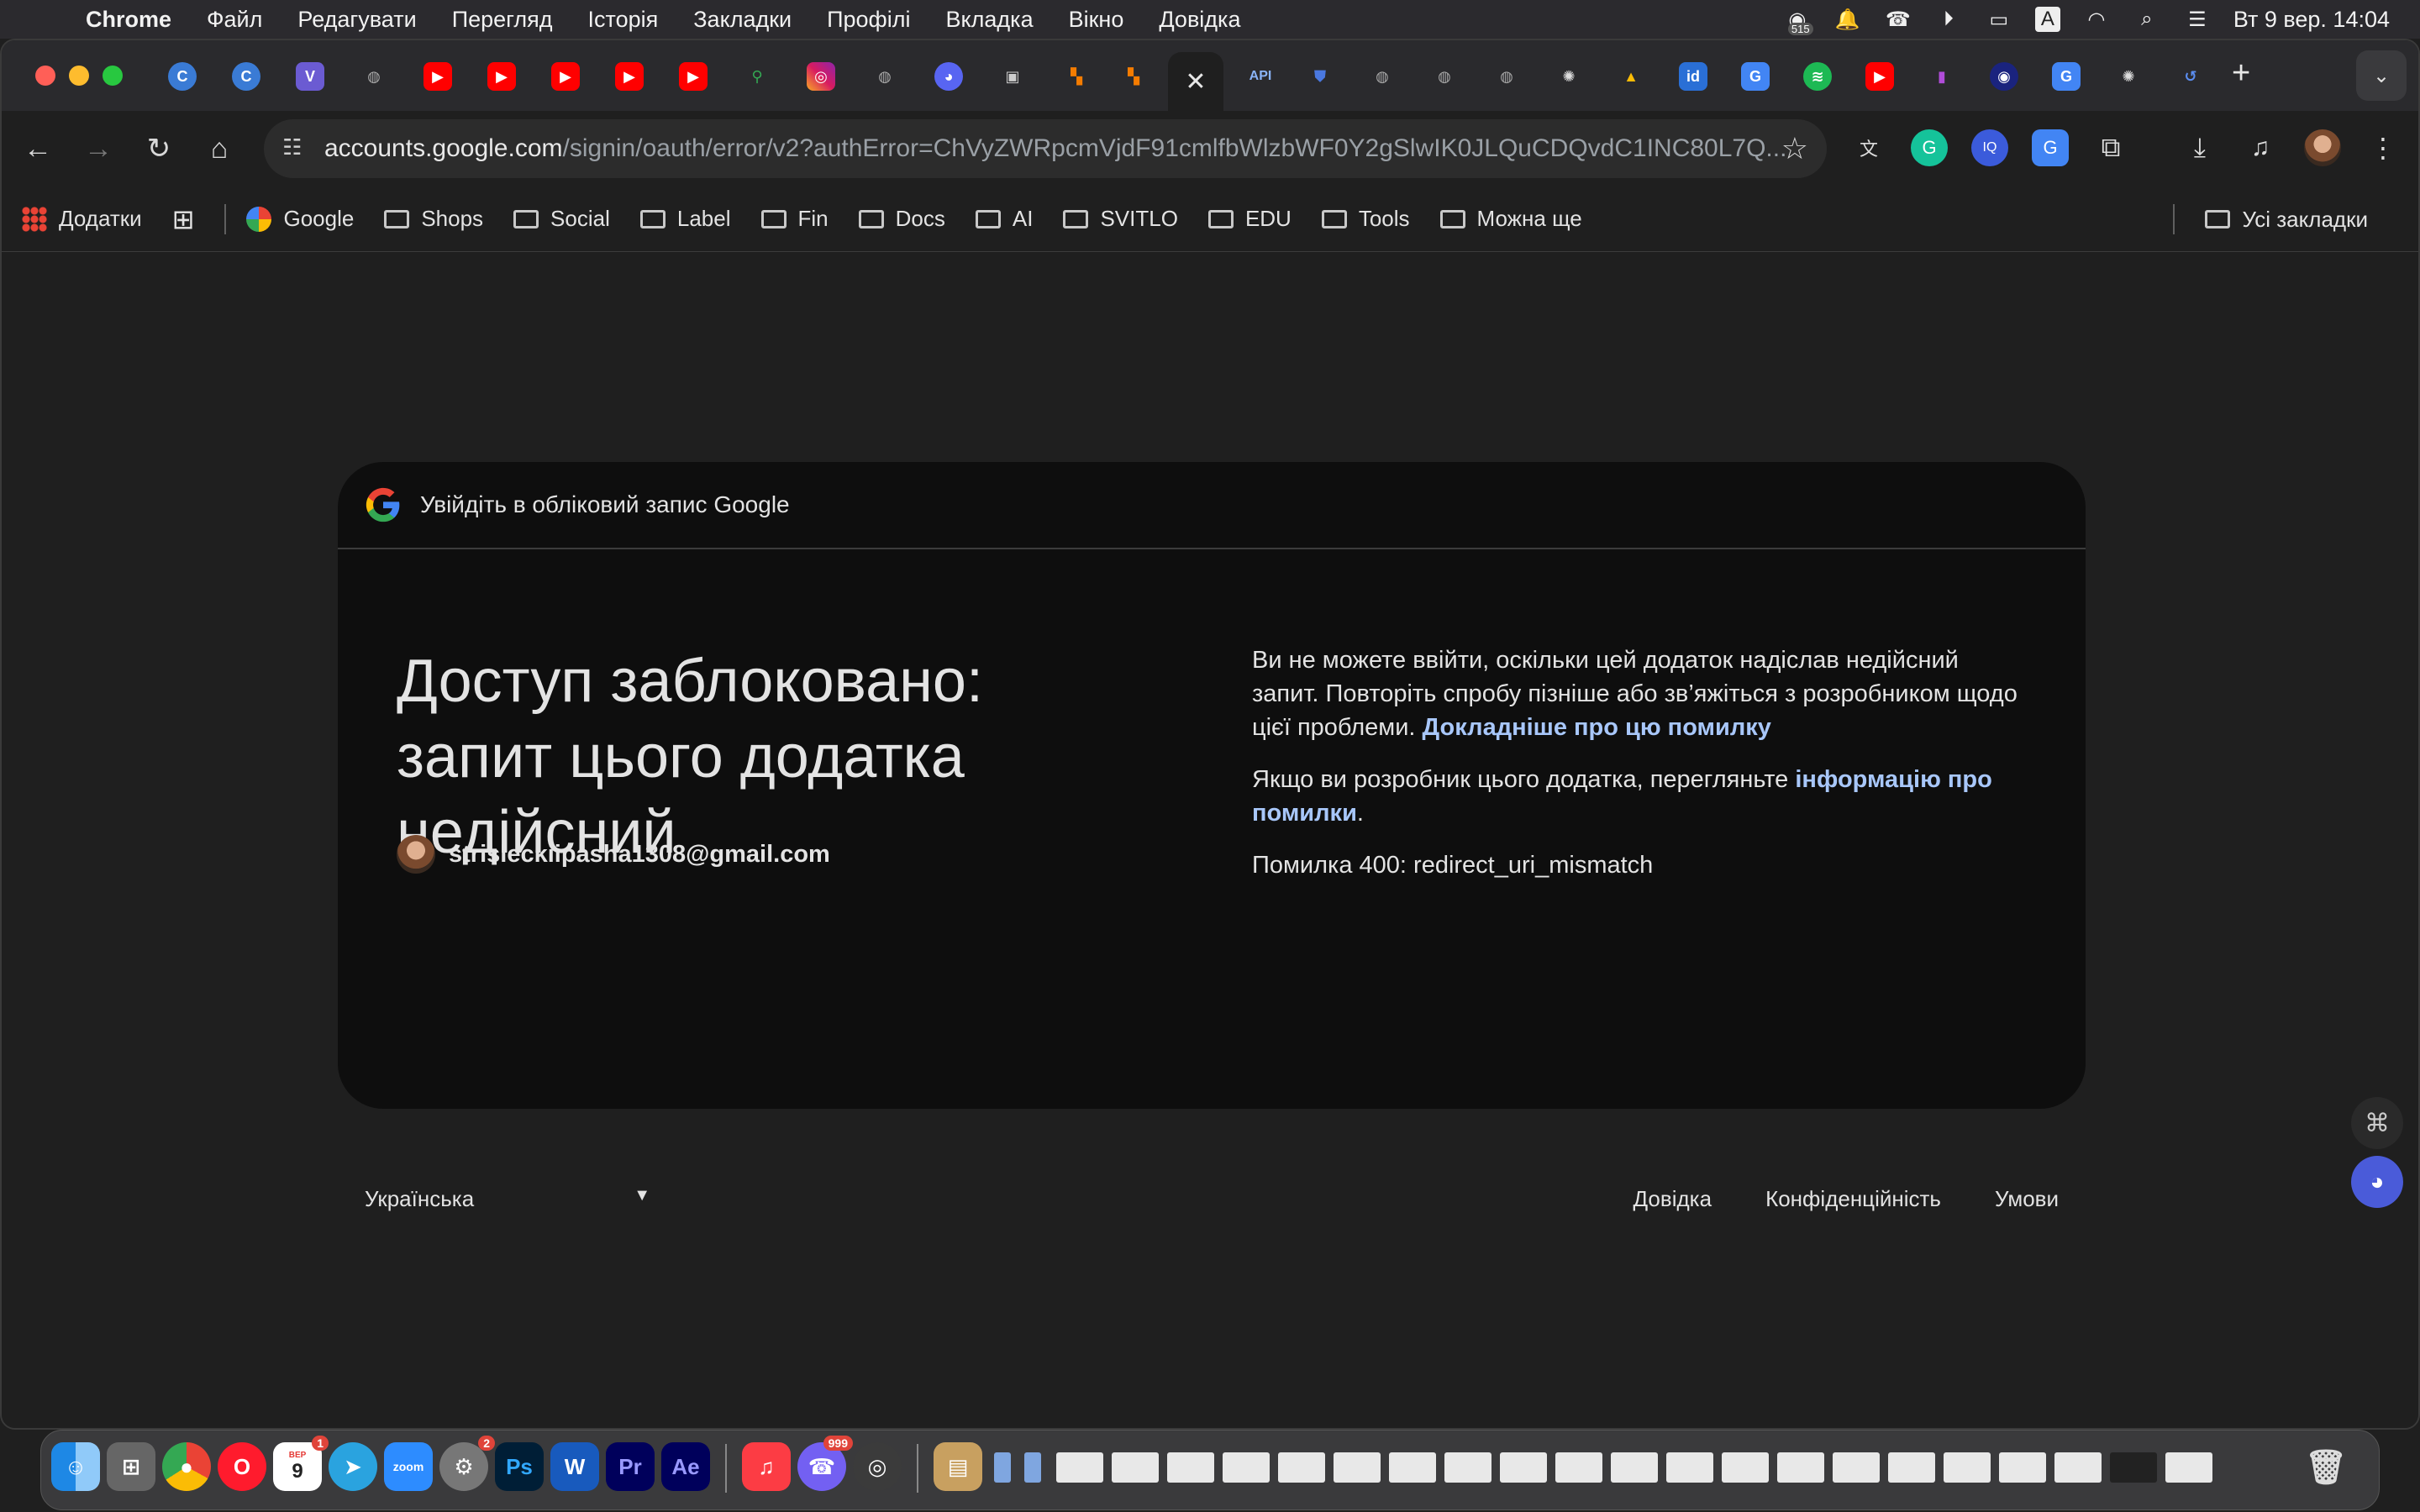 Image resolution: width=2420 pixels, height=1512 pixels. What do you see at coordinates (1942, 76) in the screenshot?
I see `tab-bars-icon: ▮` at bounding box center [1942, 76].